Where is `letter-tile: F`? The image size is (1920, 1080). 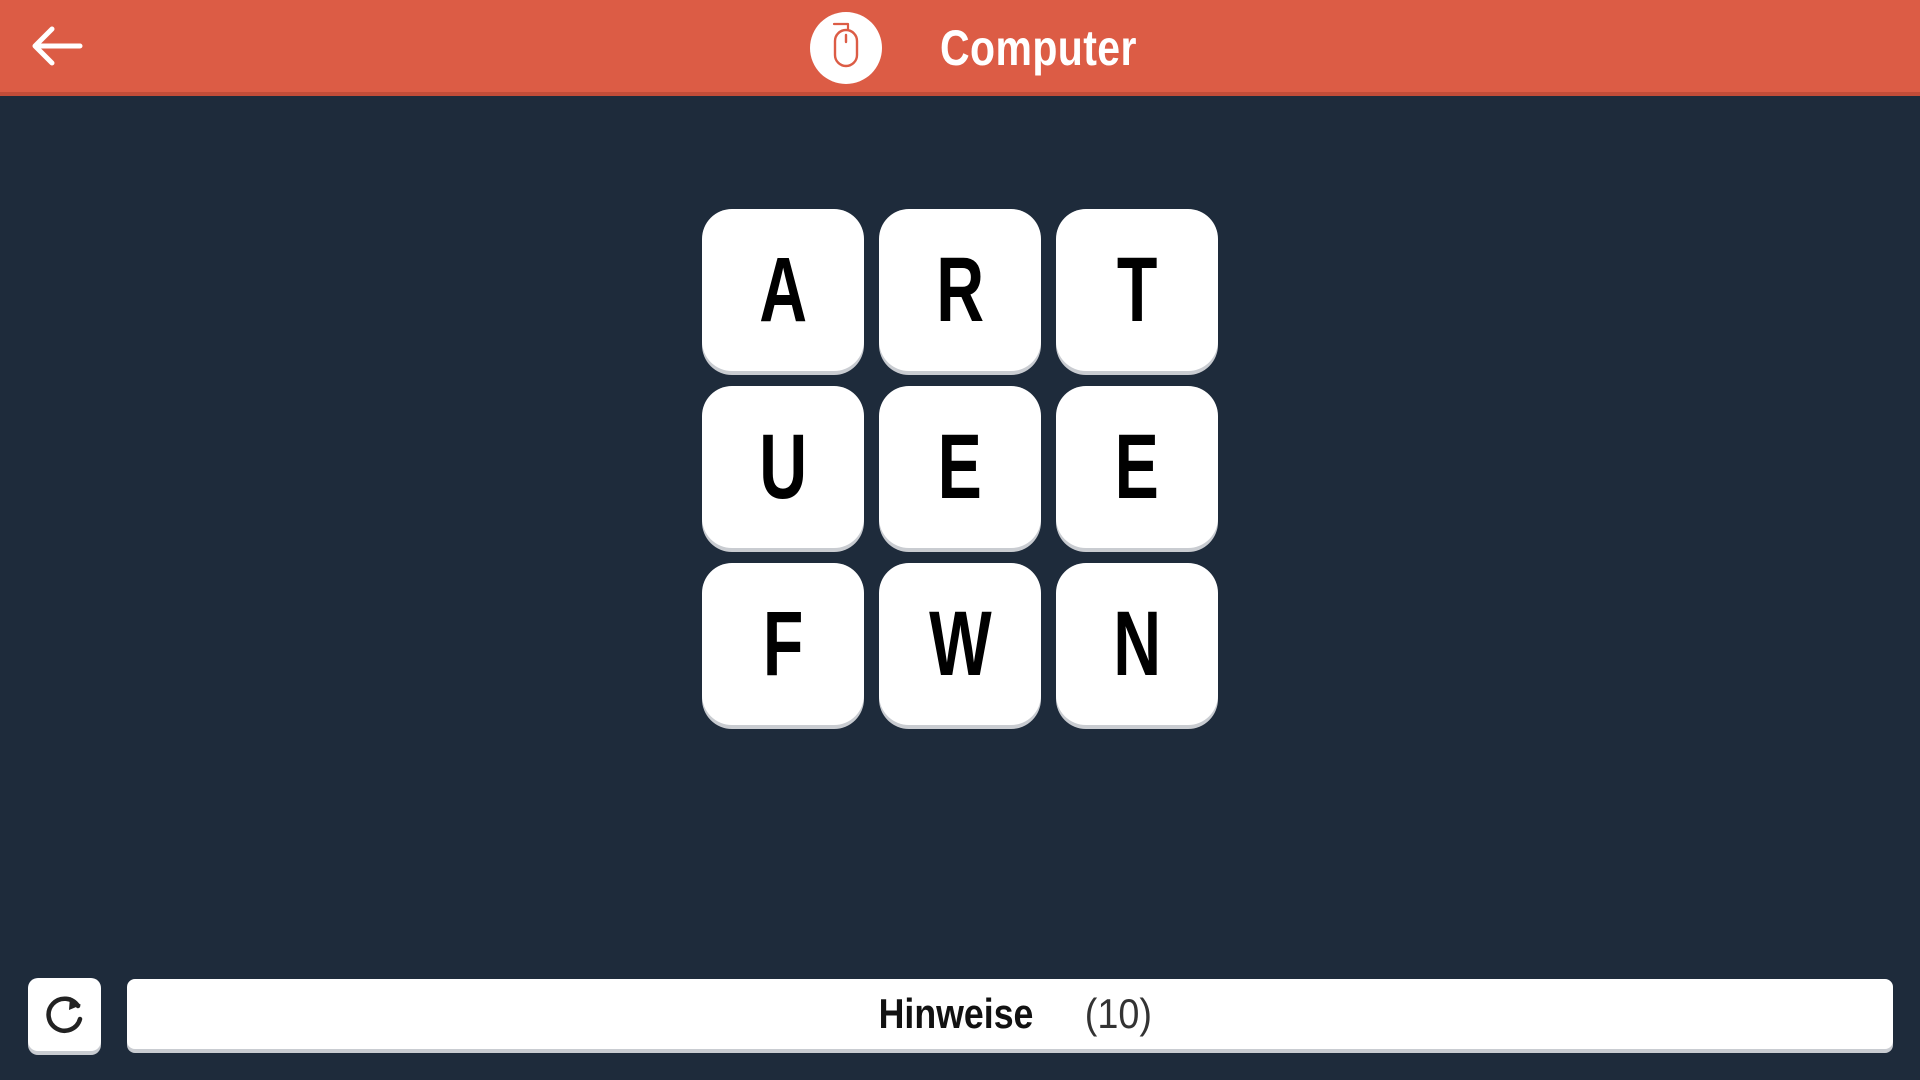 letter-tile: F is located at coordinates (783, 644).